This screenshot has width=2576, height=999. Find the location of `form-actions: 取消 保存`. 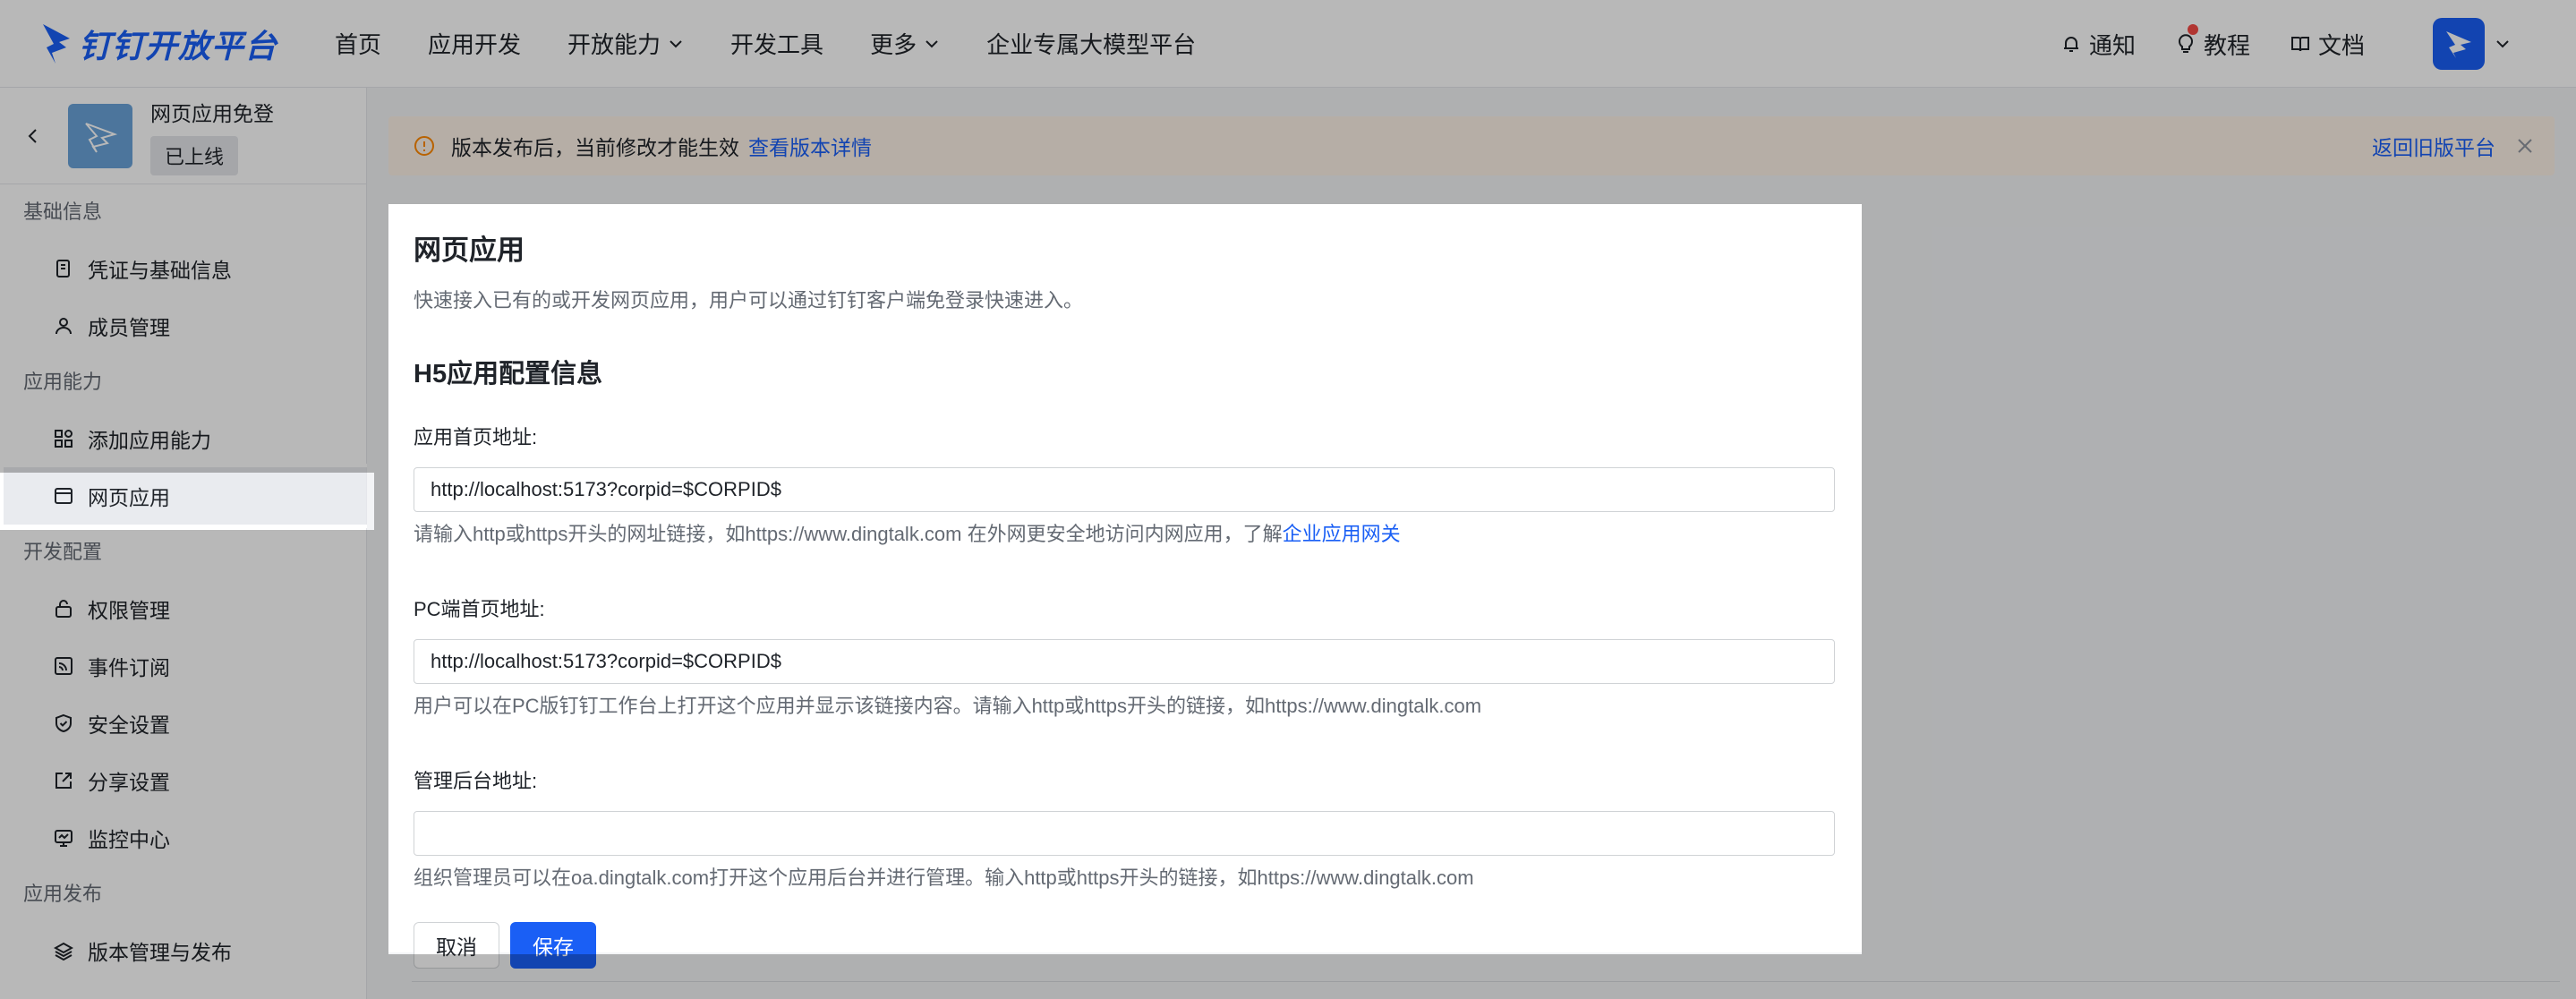

form-actions: 取消 保存 is located at coordinates (1124, 945).